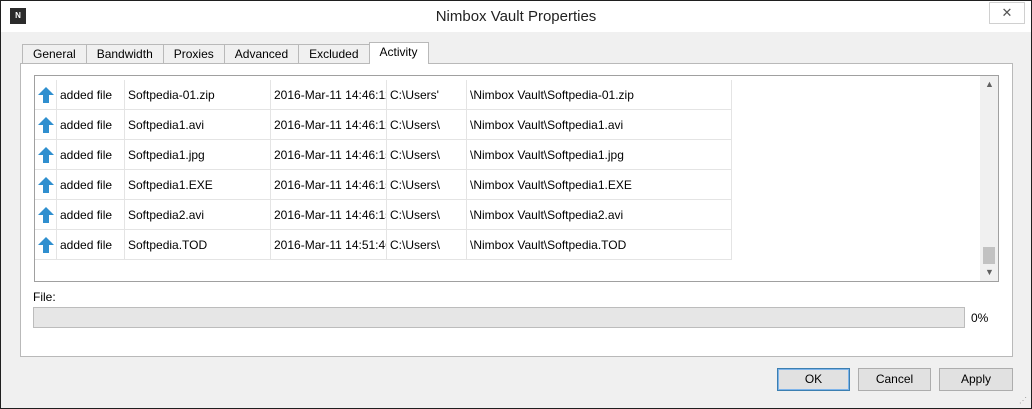 The height and width of the screenshot is (409, 1032). What do you see at coordinates (989, 84) in the screenshot?
I see `scroll-up-icon: ▲` at bounding box center [989, 84].